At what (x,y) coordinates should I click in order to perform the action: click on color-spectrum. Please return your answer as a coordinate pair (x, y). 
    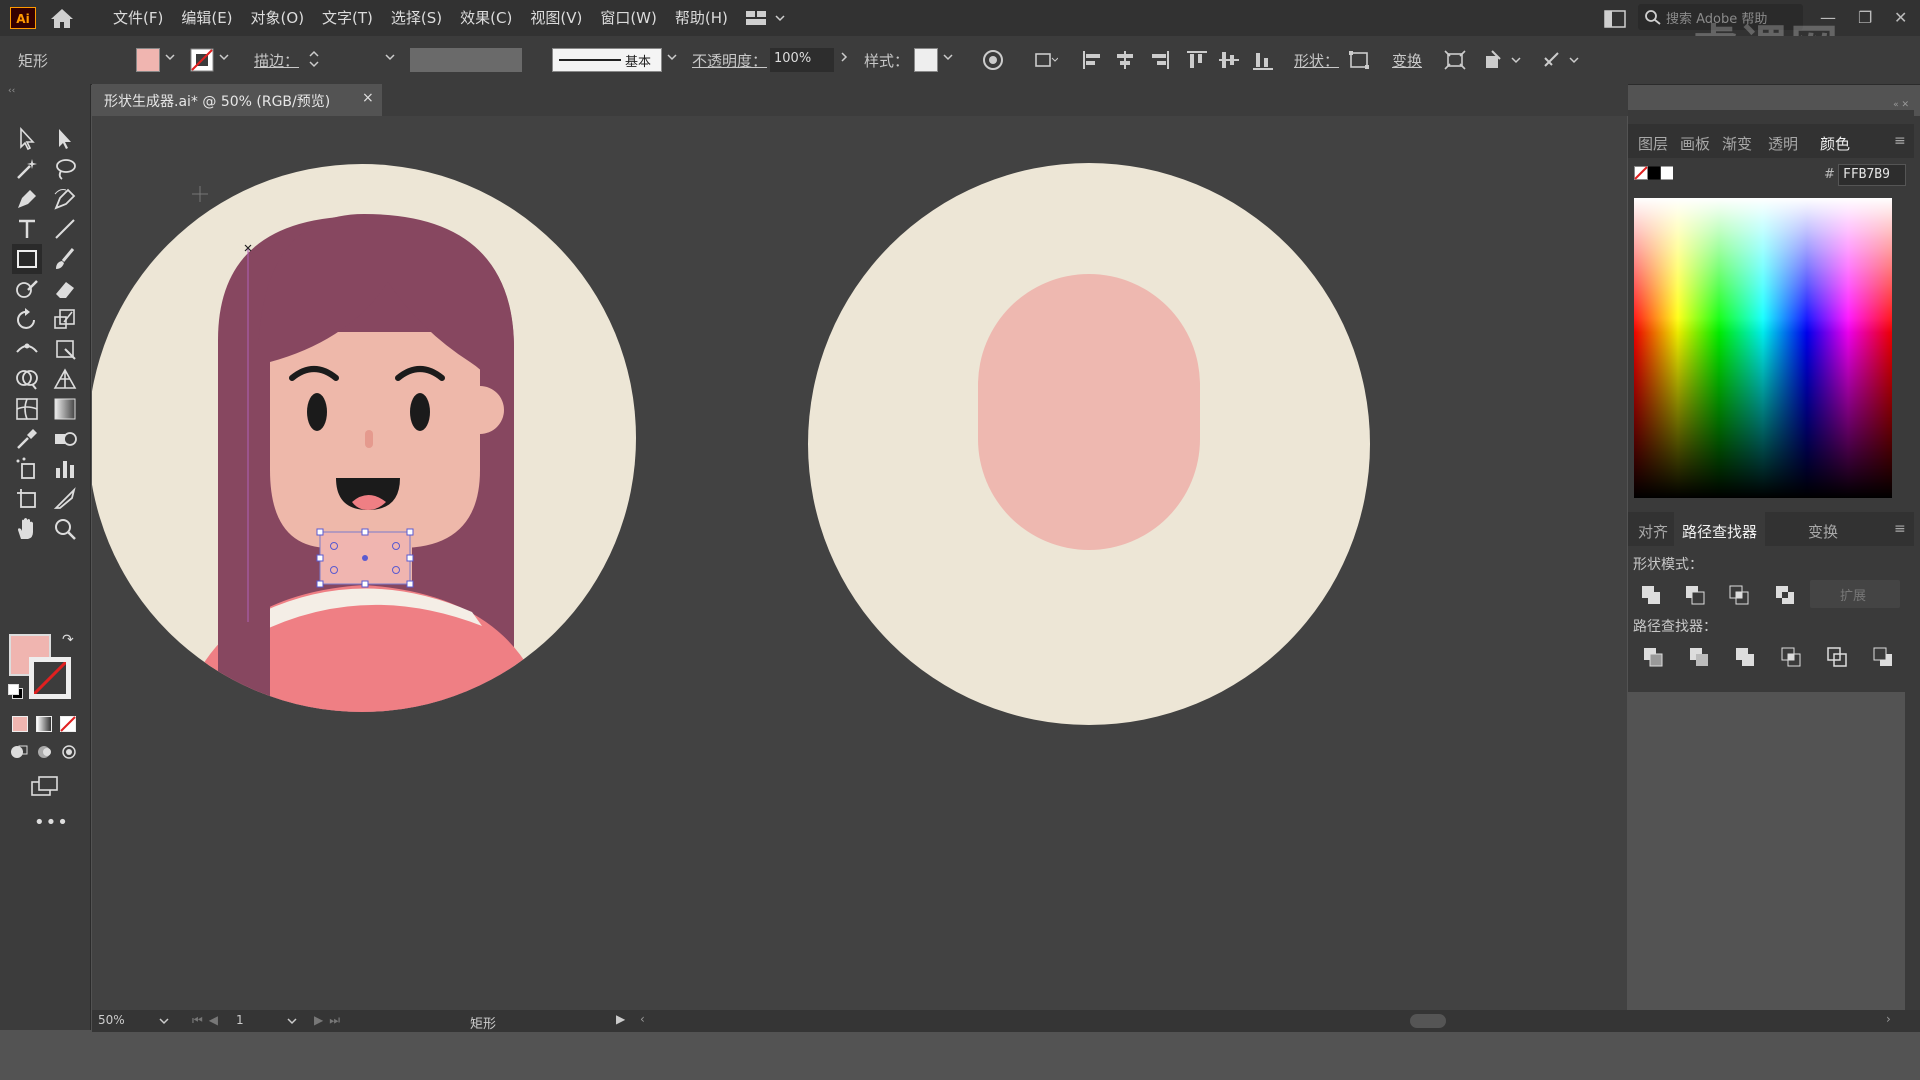
    Looking at the image, I should click on (1763, 348).